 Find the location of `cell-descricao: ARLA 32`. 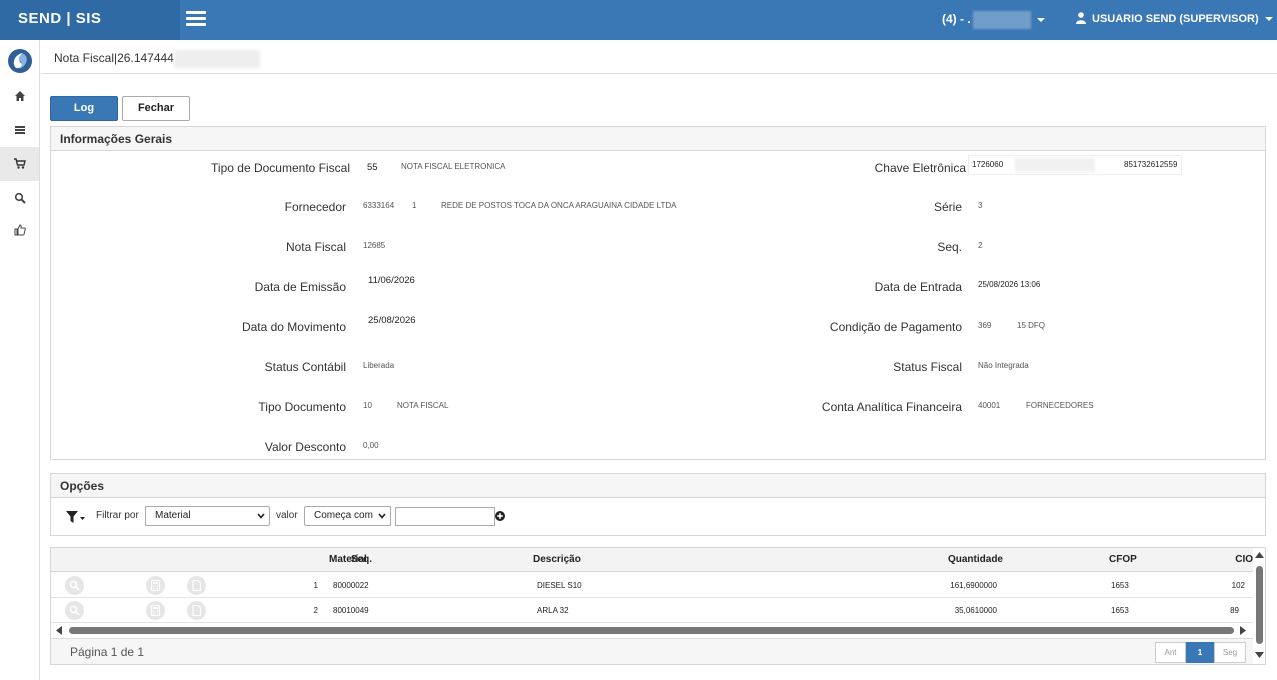

cell-descricao: ARLA 32 is located at coordinates (553, 610).